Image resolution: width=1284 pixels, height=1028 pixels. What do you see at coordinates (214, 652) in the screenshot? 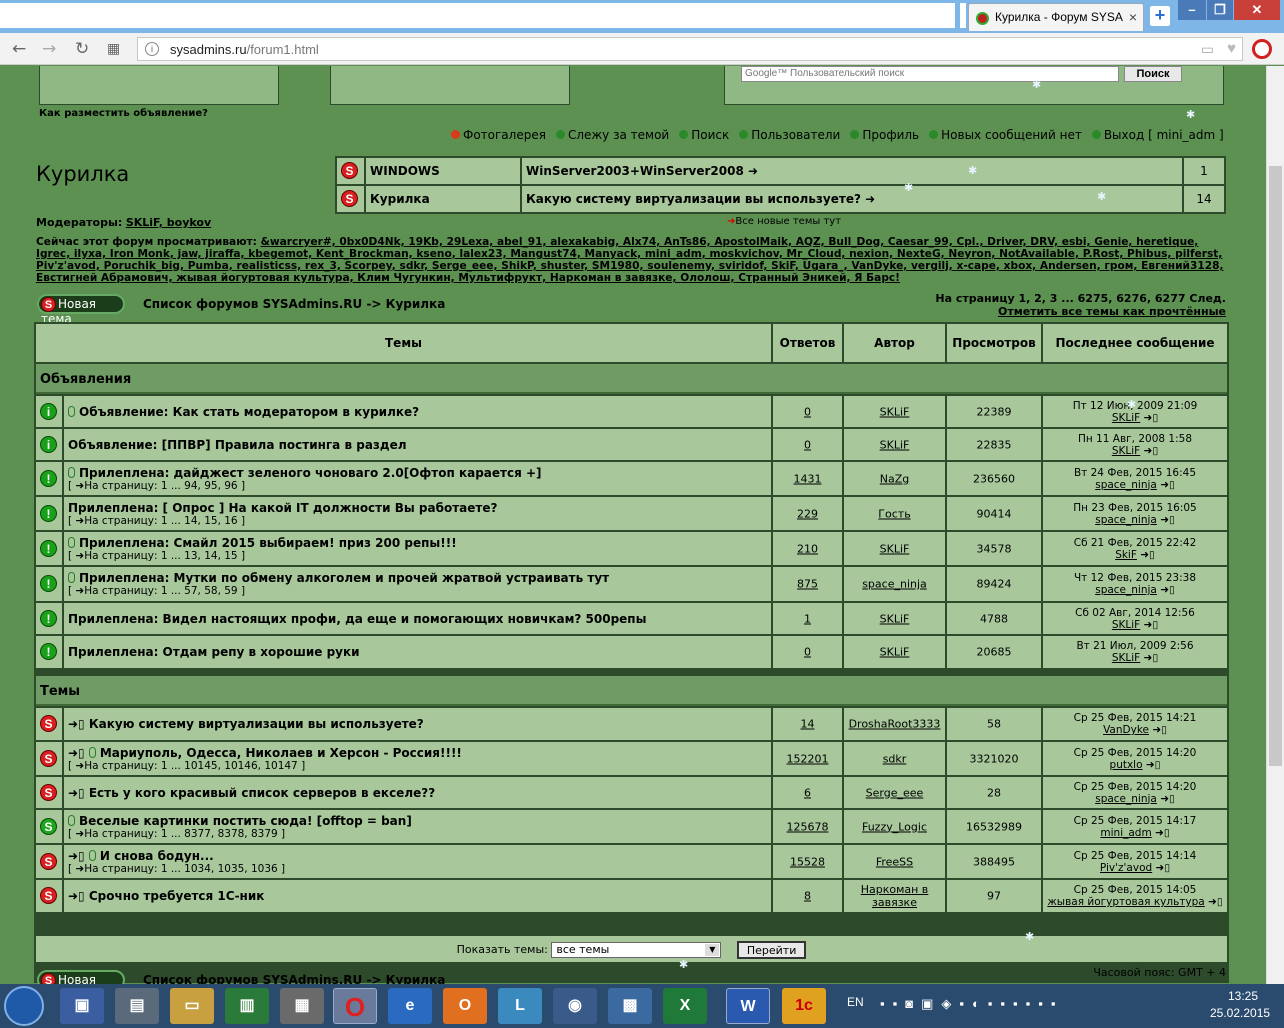
I see `topic-title-link: Прилеплена: Отдам репу в хорошие руки` at bounding box center [214, 652].